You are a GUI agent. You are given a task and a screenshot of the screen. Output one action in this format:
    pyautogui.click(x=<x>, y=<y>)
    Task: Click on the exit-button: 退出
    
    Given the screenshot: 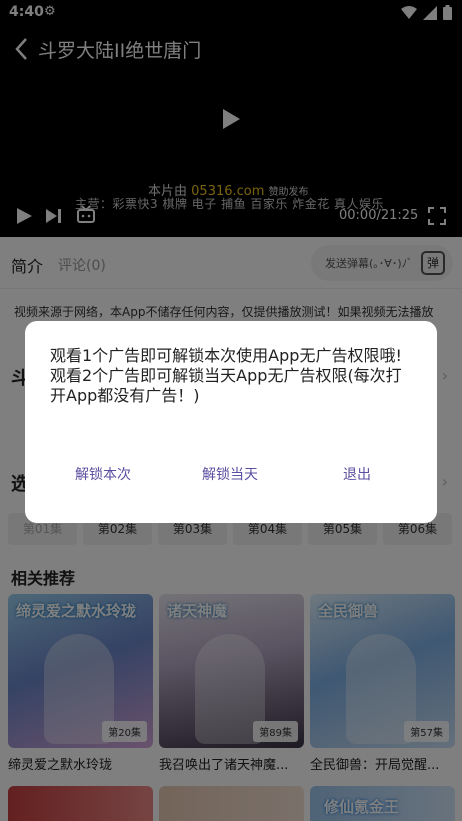 What is the action you would take?
    pyautogui.click(x=357, y=474)
    